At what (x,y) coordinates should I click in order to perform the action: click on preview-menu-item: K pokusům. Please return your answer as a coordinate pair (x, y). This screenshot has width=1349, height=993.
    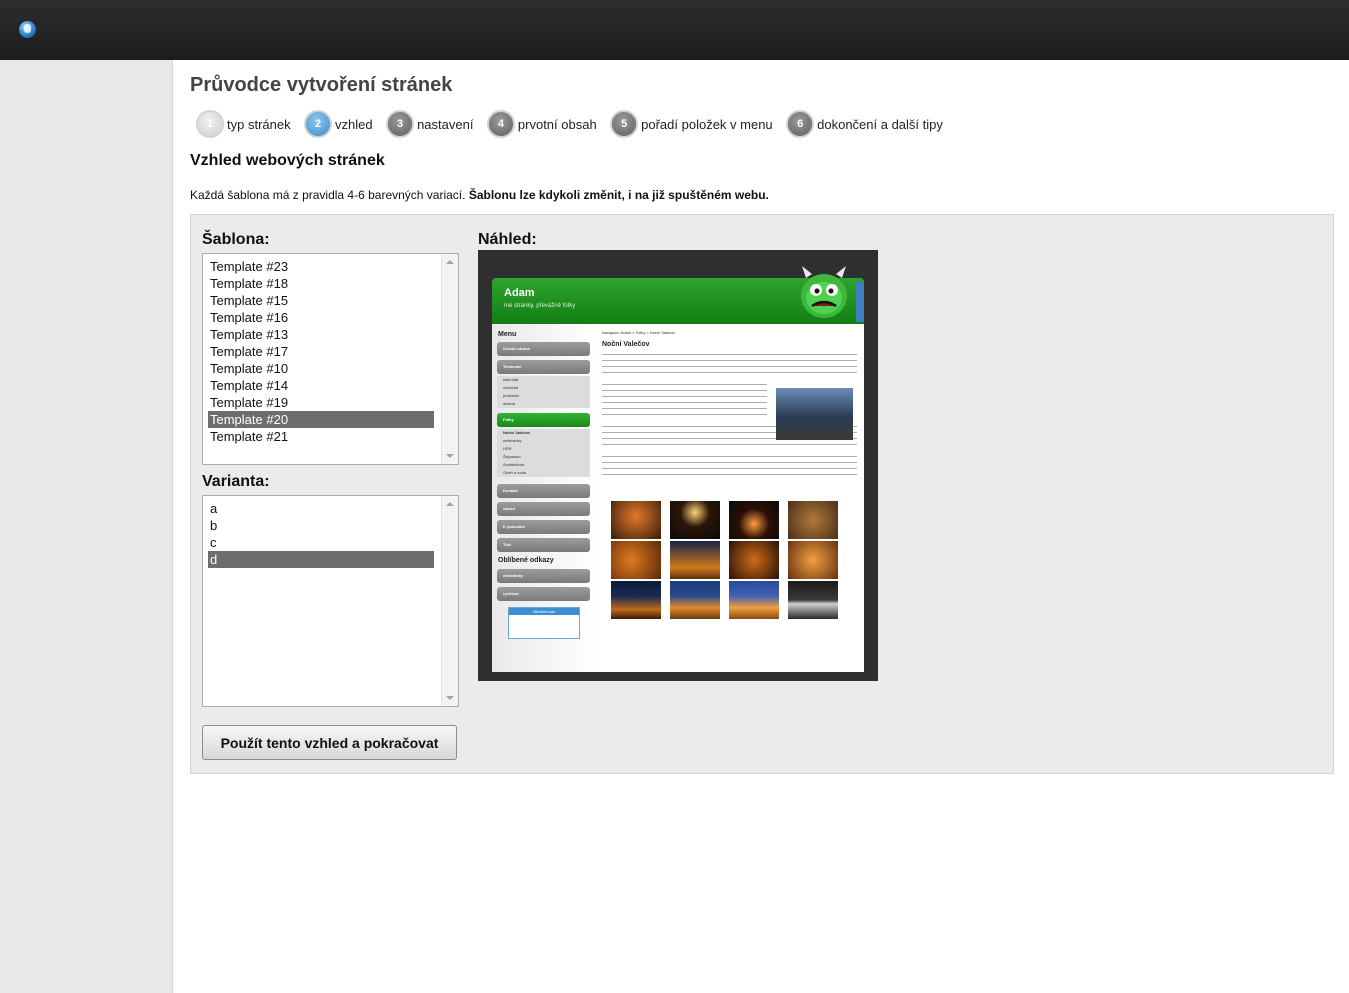
    Looking at the image, I should click on (543, 527).